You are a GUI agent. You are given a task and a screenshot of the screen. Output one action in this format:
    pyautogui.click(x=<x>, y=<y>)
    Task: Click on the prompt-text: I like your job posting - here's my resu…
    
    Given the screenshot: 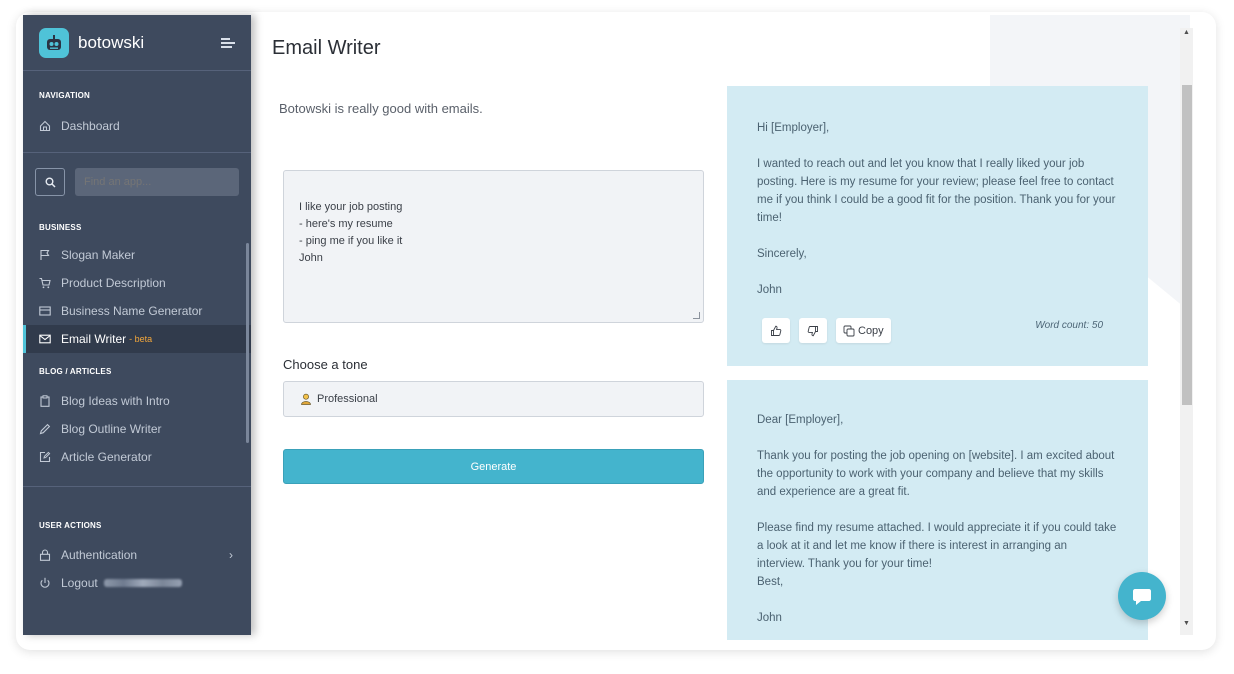 What is the action you would take?
    pyautogui.click(x=351, y=232)
    